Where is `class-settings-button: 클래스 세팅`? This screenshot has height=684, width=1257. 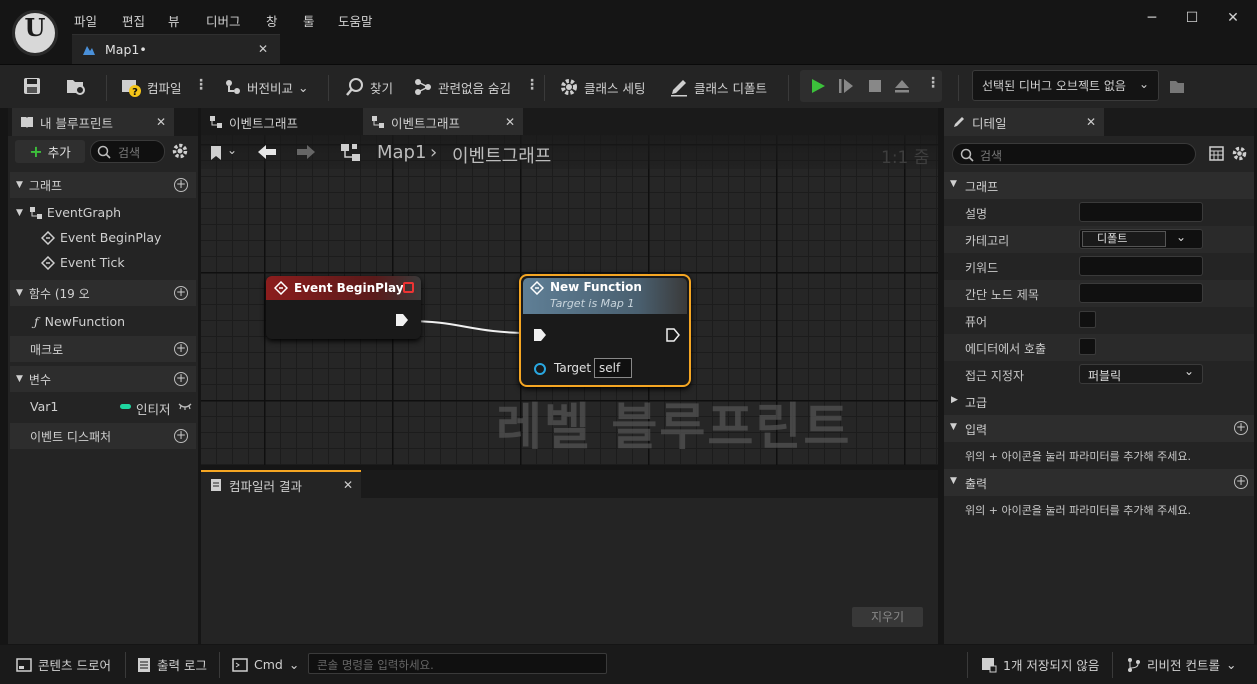 class-settings-button: 클래스 세팅 is located at coordinates (602, 87).